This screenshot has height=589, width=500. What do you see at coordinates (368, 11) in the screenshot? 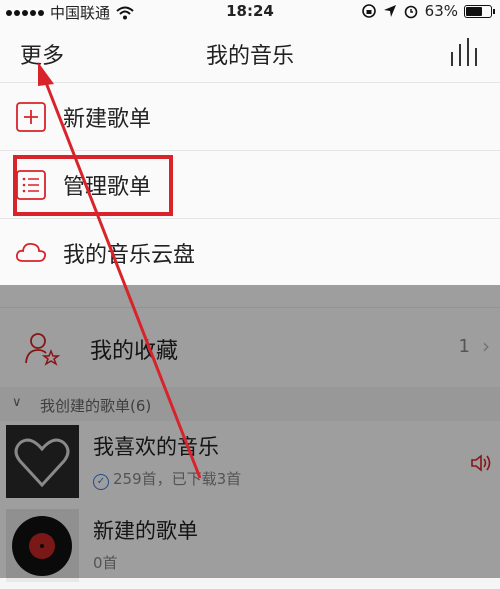
I see `rotation-lock-icon` at bounding box center [368, 11].